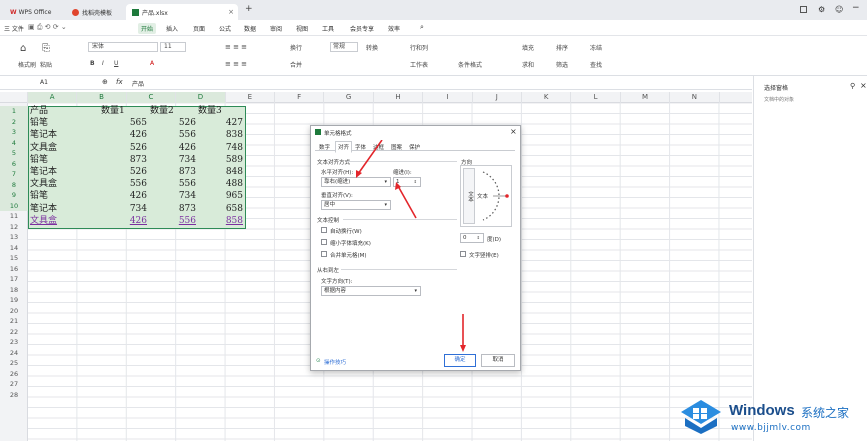 The height and width of the screenshot is (441, 867). Describe the element at coordinates (507, 196) in the screenshot. I see `dial-handle` at that location.